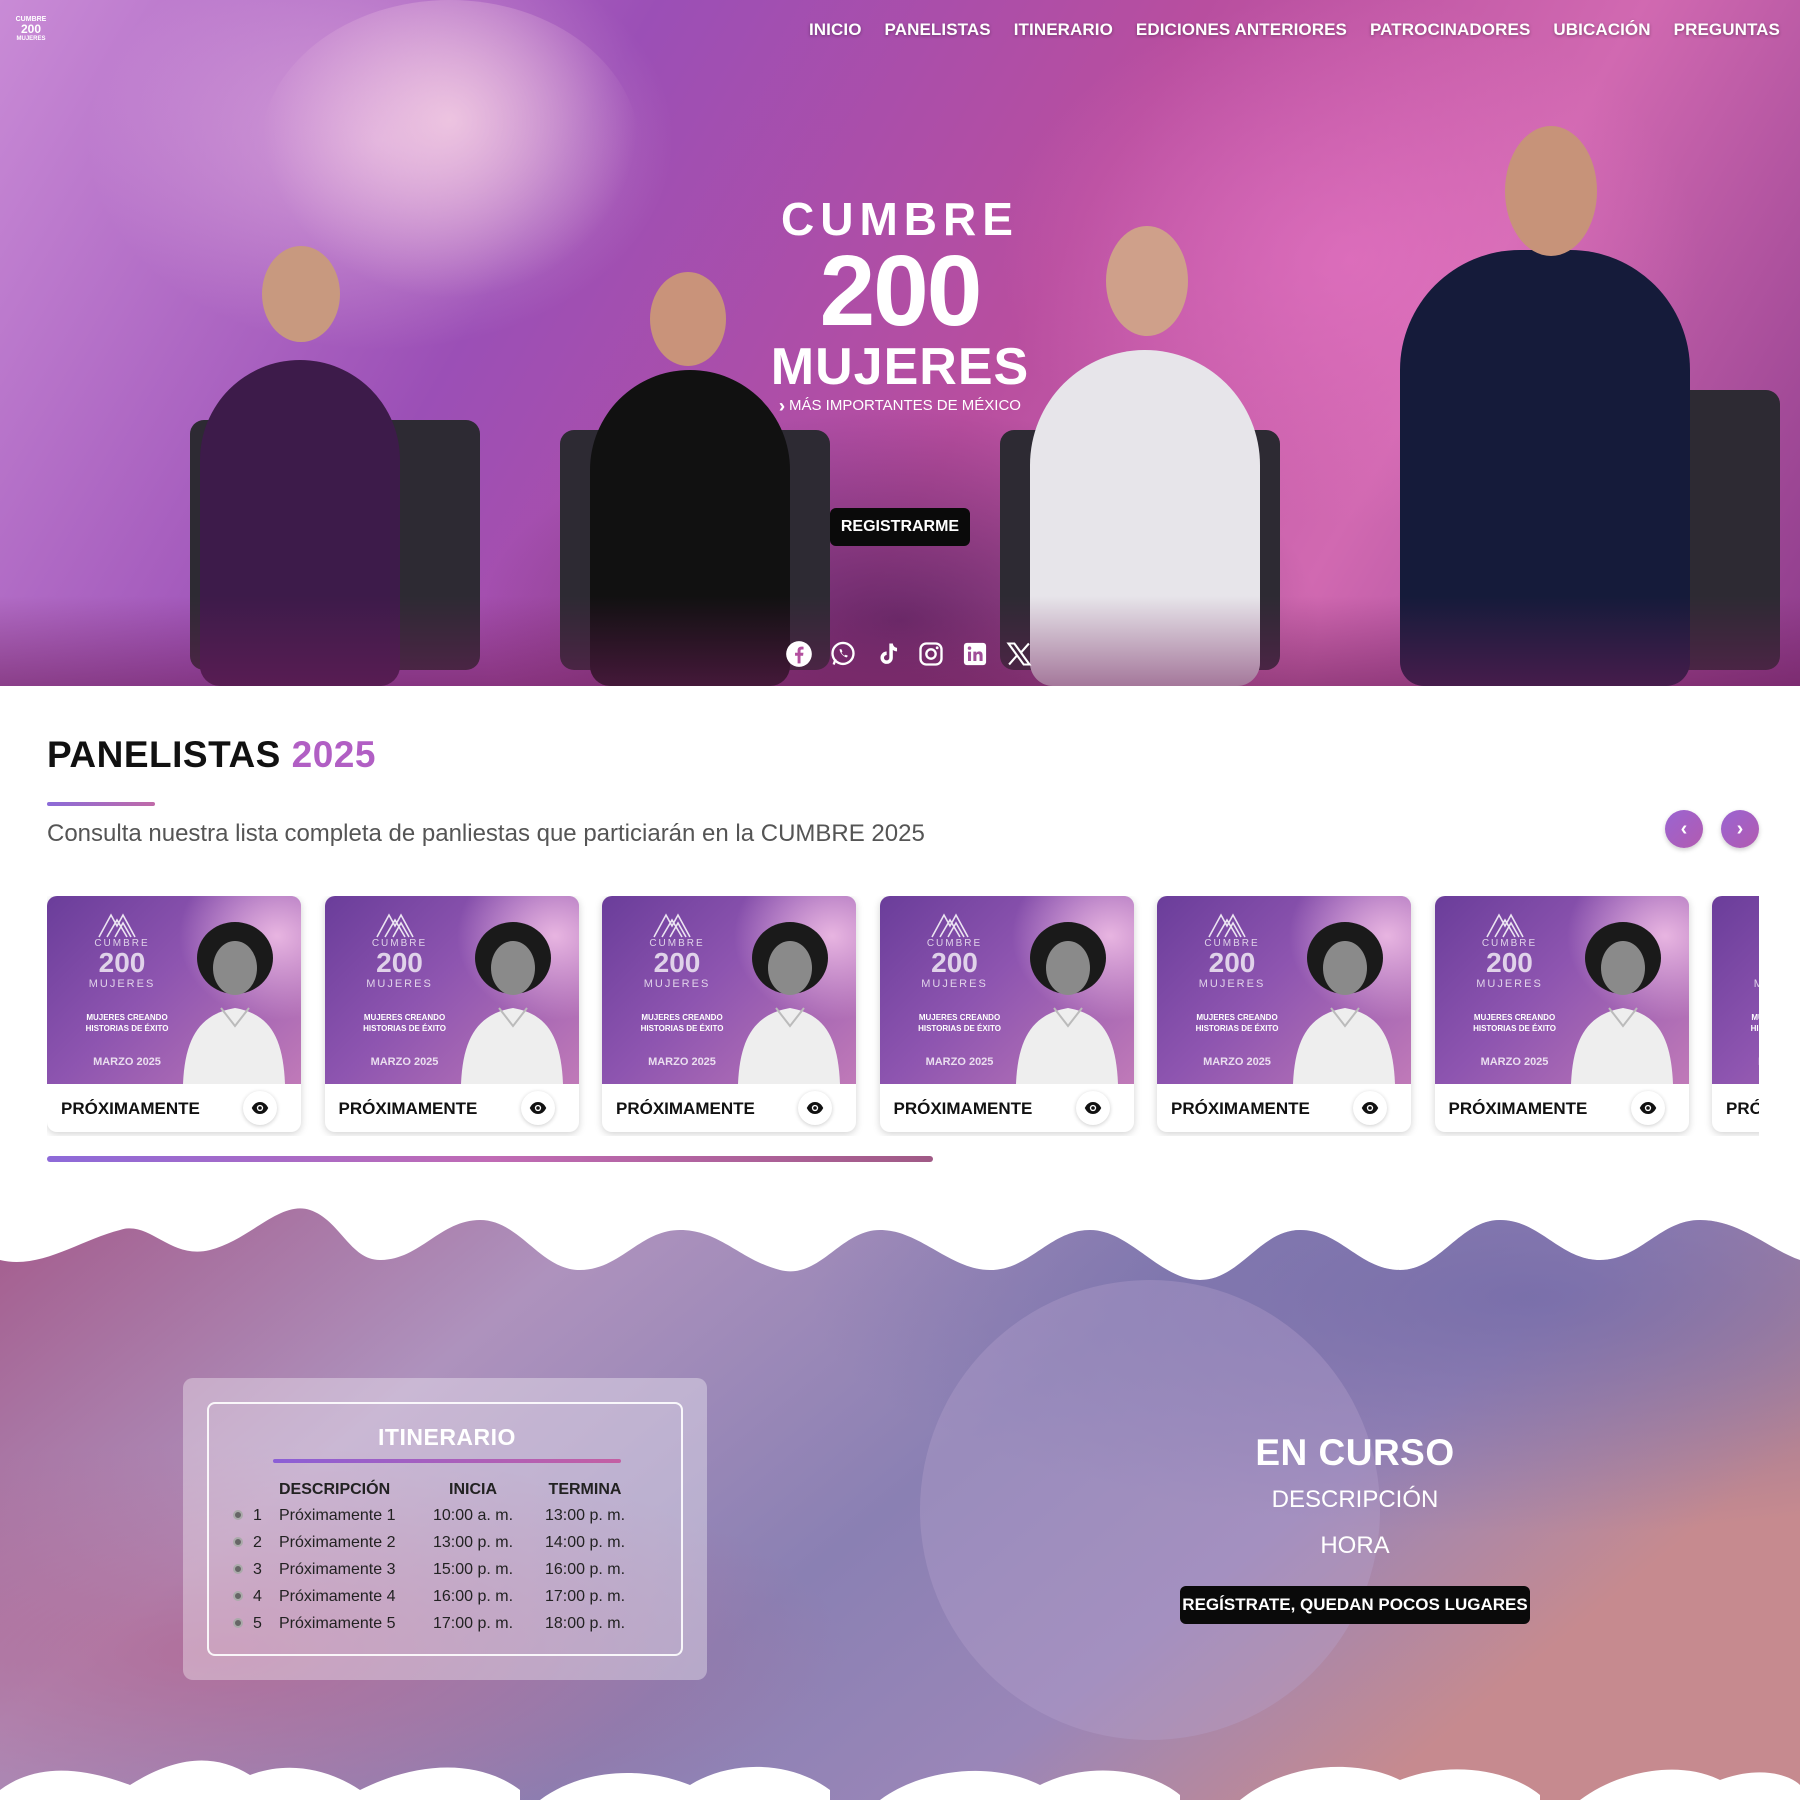 This screenshot has height=1800, width=1800. I want to click on tiktok-icon, so click(887, 654).